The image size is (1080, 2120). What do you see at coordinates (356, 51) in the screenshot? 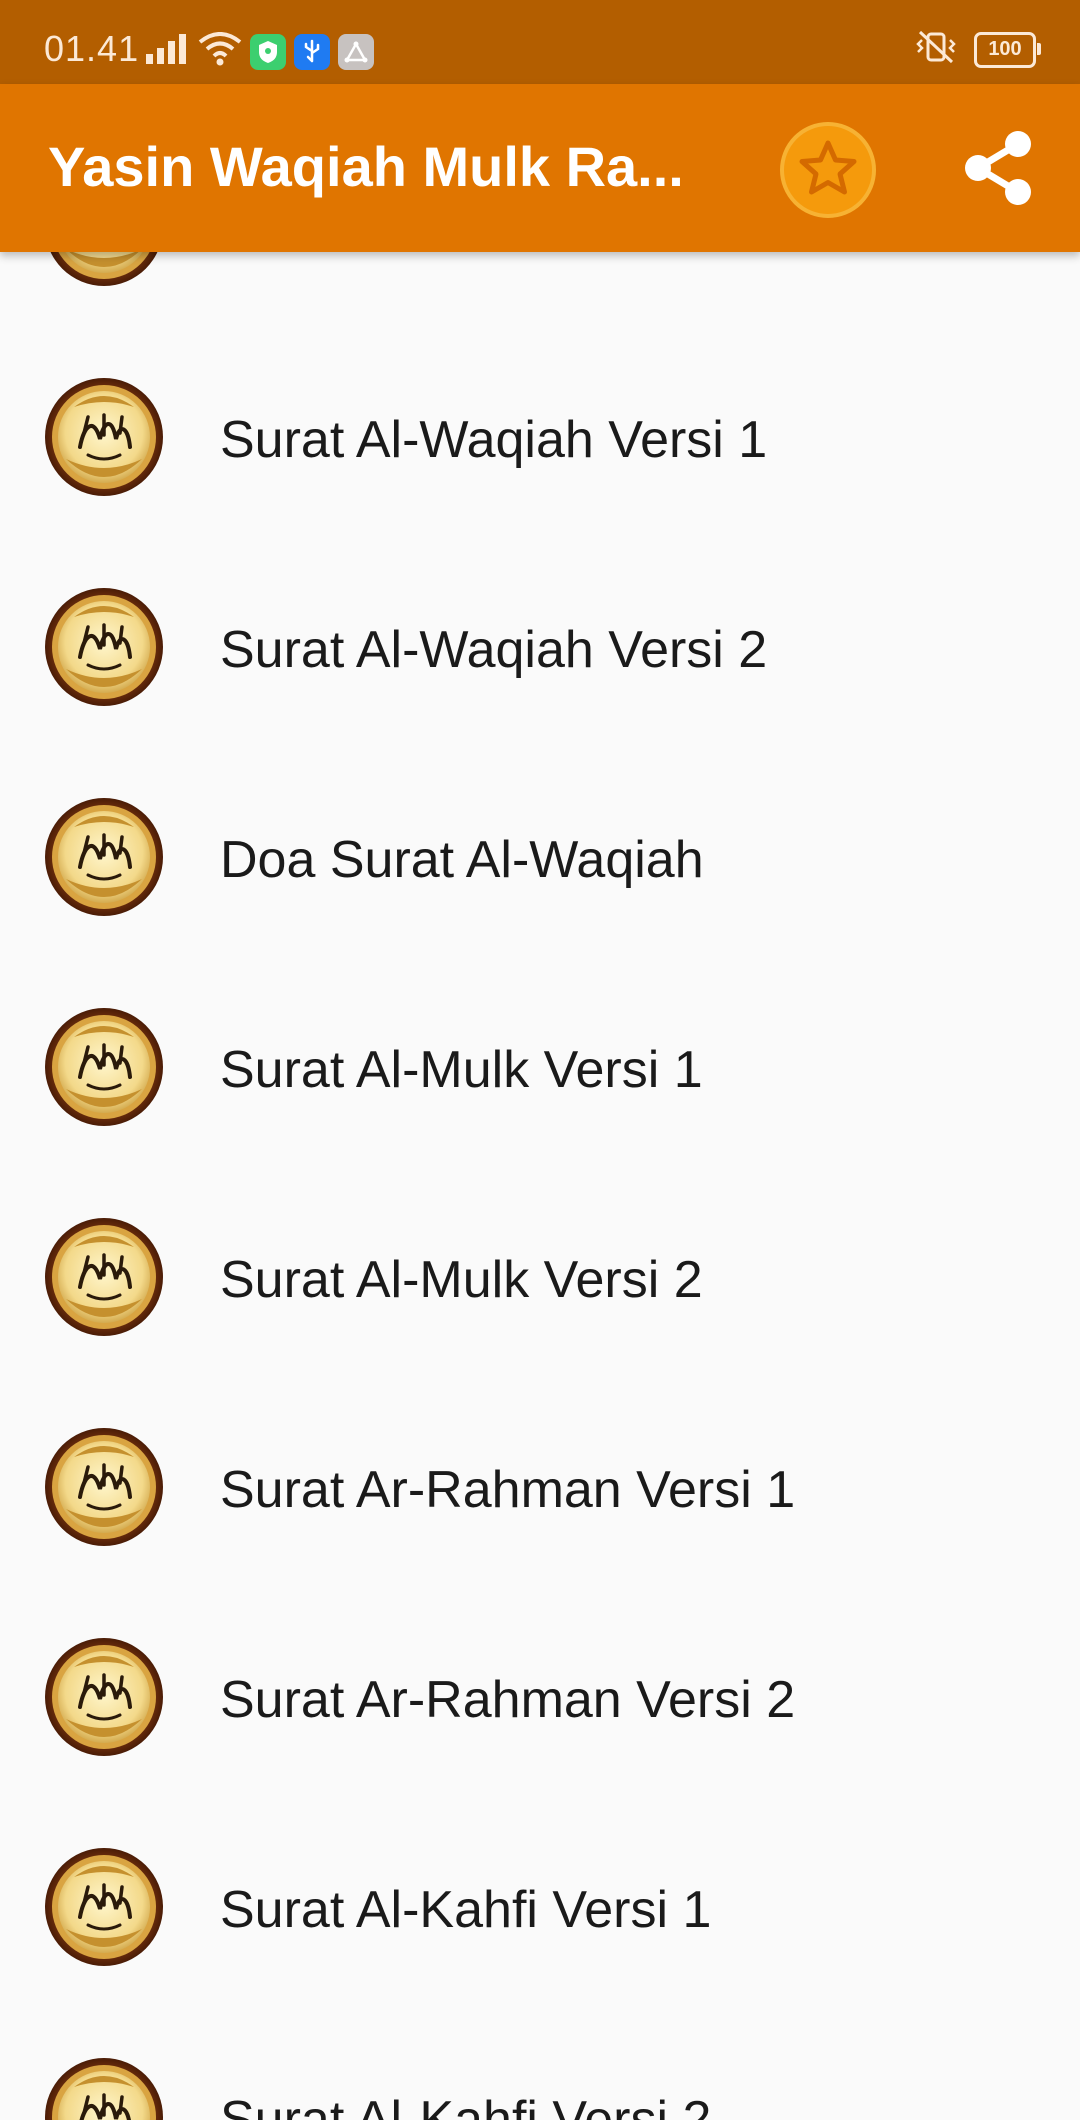
I see `triangle-app-icon` at bounding box center [356, 51].